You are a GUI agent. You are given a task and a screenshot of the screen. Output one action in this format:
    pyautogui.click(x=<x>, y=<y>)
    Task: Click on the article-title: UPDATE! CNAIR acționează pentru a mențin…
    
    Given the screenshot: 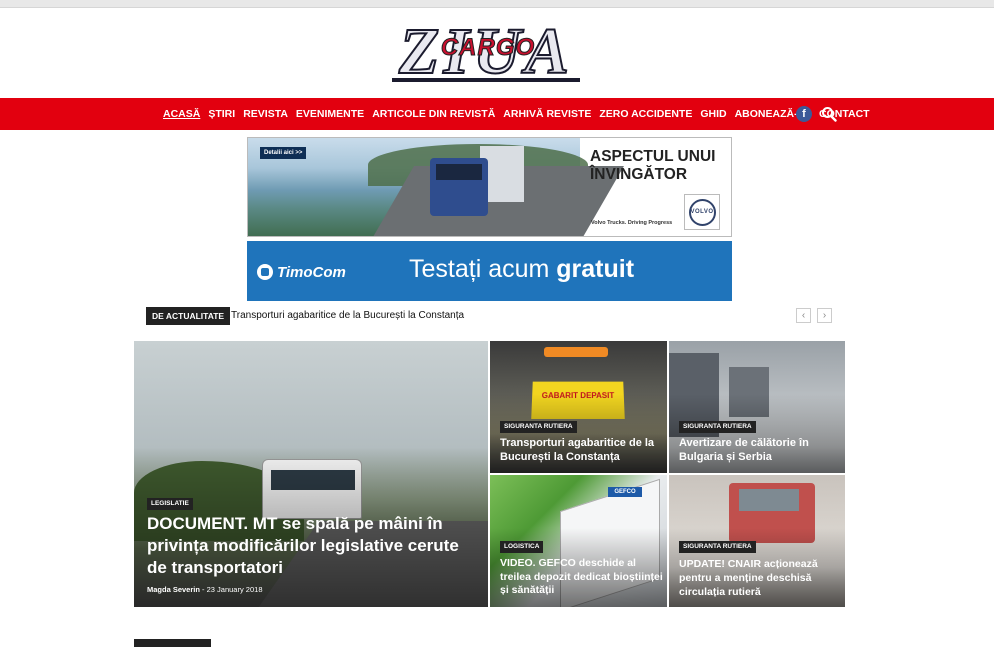 What is the action you would take?
    pyautogui.click(x=759, y=578)
    